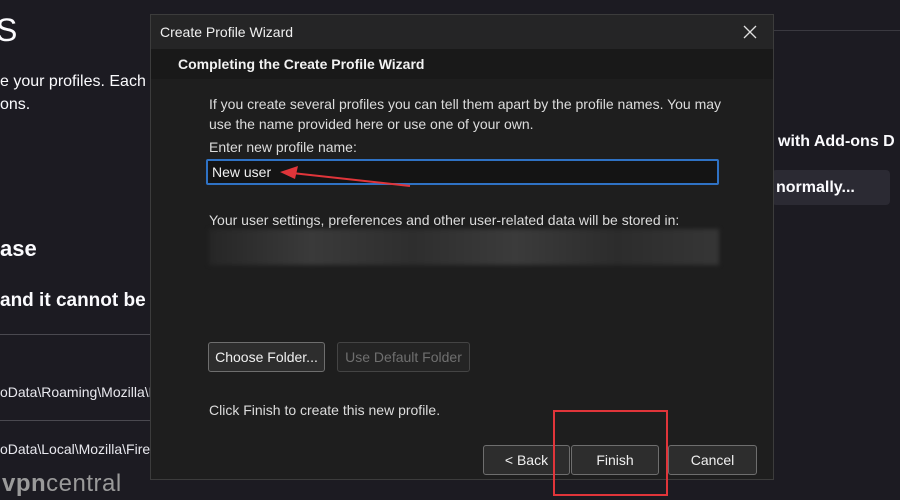  I want to click on storage-location-path-blurred, so click(464, 247).